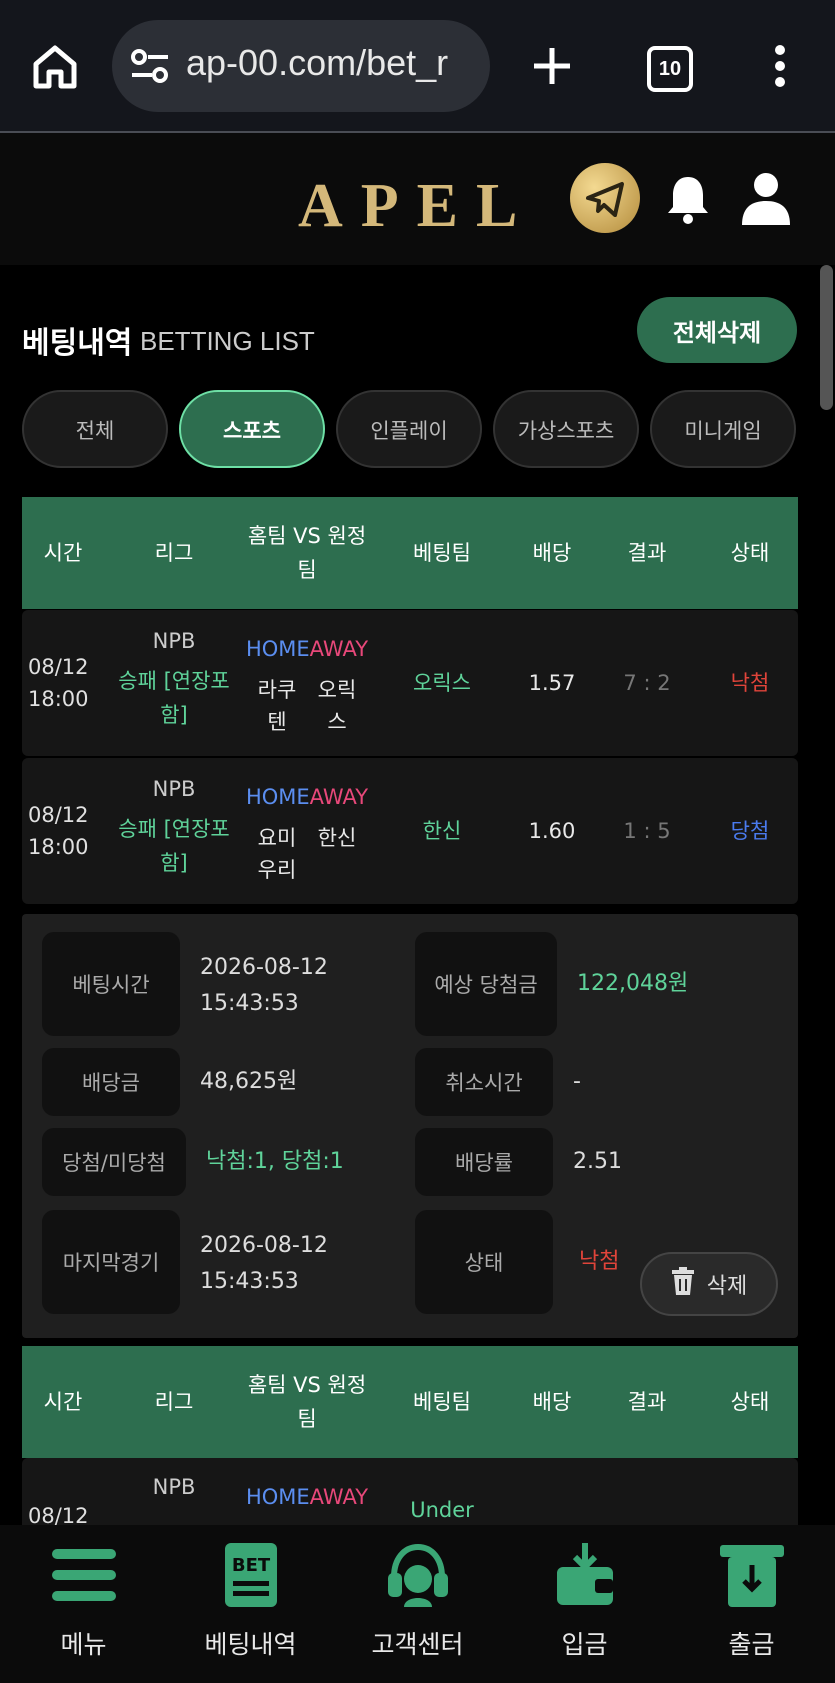 This screenshot has width=835, height=1683. What do you see at coordinates (111, 1262) in the screenshot?
I see `last-game-label: 마지막경기` at bounding box center [111, 1262].